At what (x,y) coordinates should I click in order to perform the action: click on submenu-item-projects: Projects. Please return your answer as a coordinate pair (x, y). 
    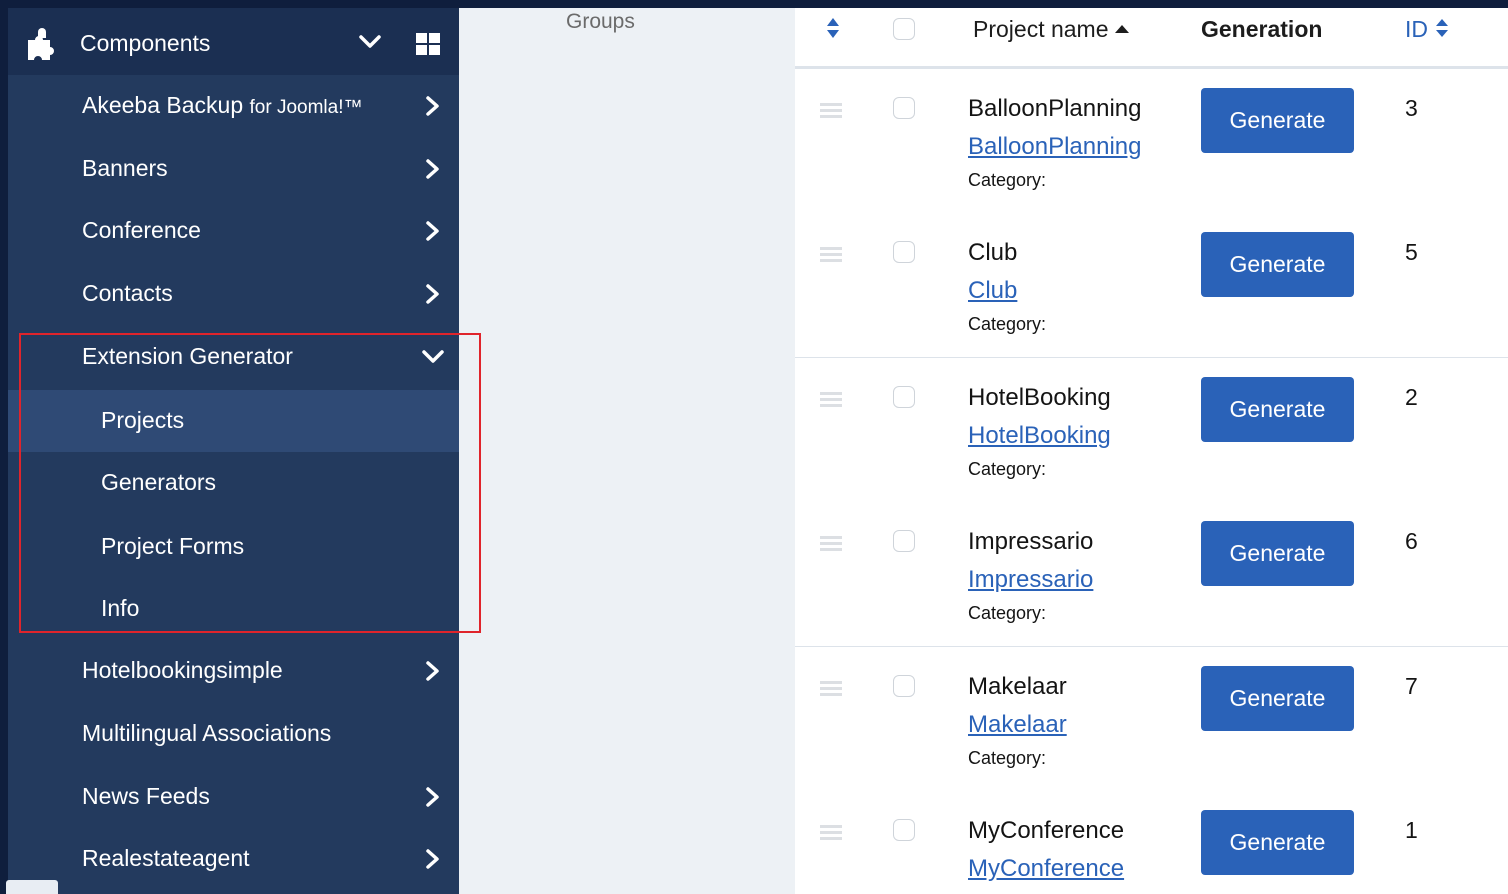
    Looking at the image, I should click on (233, 421).